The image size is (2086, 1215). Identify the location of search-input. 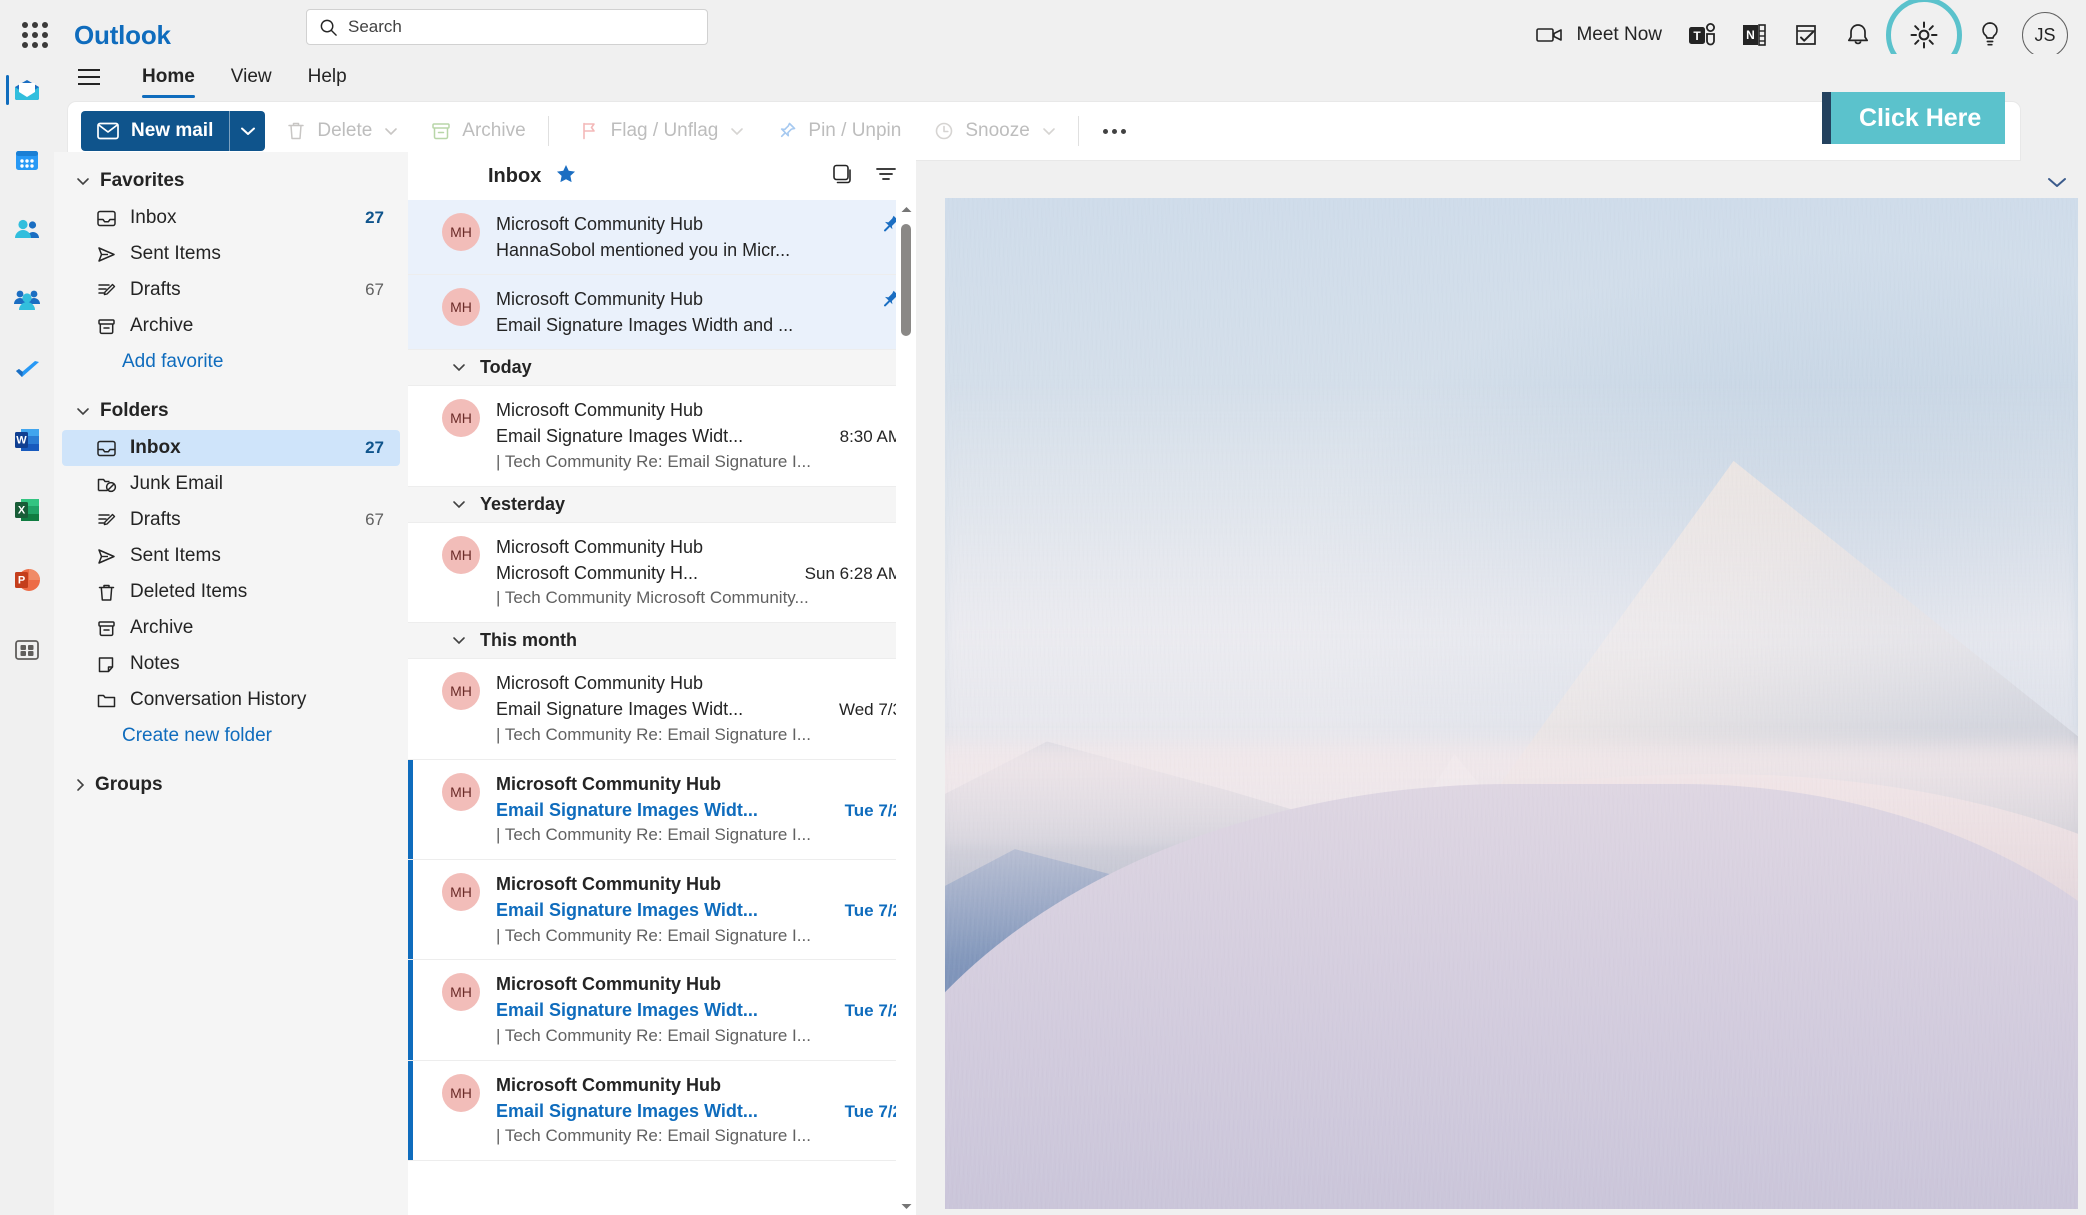
(521, 27).